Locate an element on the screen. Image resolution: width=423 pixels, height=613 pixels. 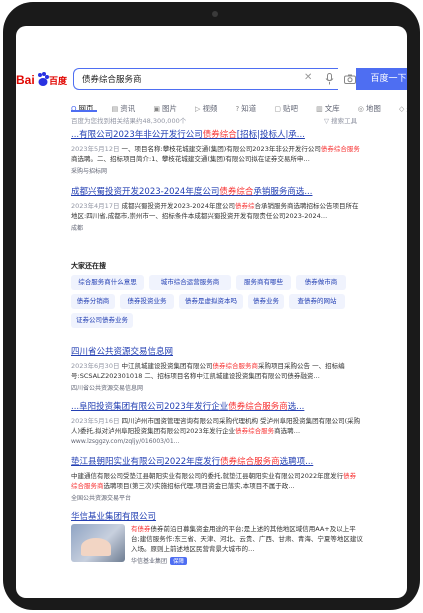
funnel-icon: ▽ is located at coordinates (326, 121).